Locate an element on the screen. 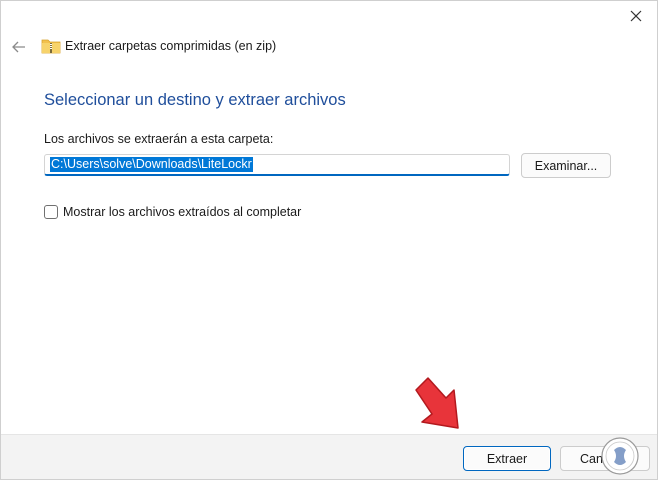  watermark-logo-icon is located at coordinates (620, 456).